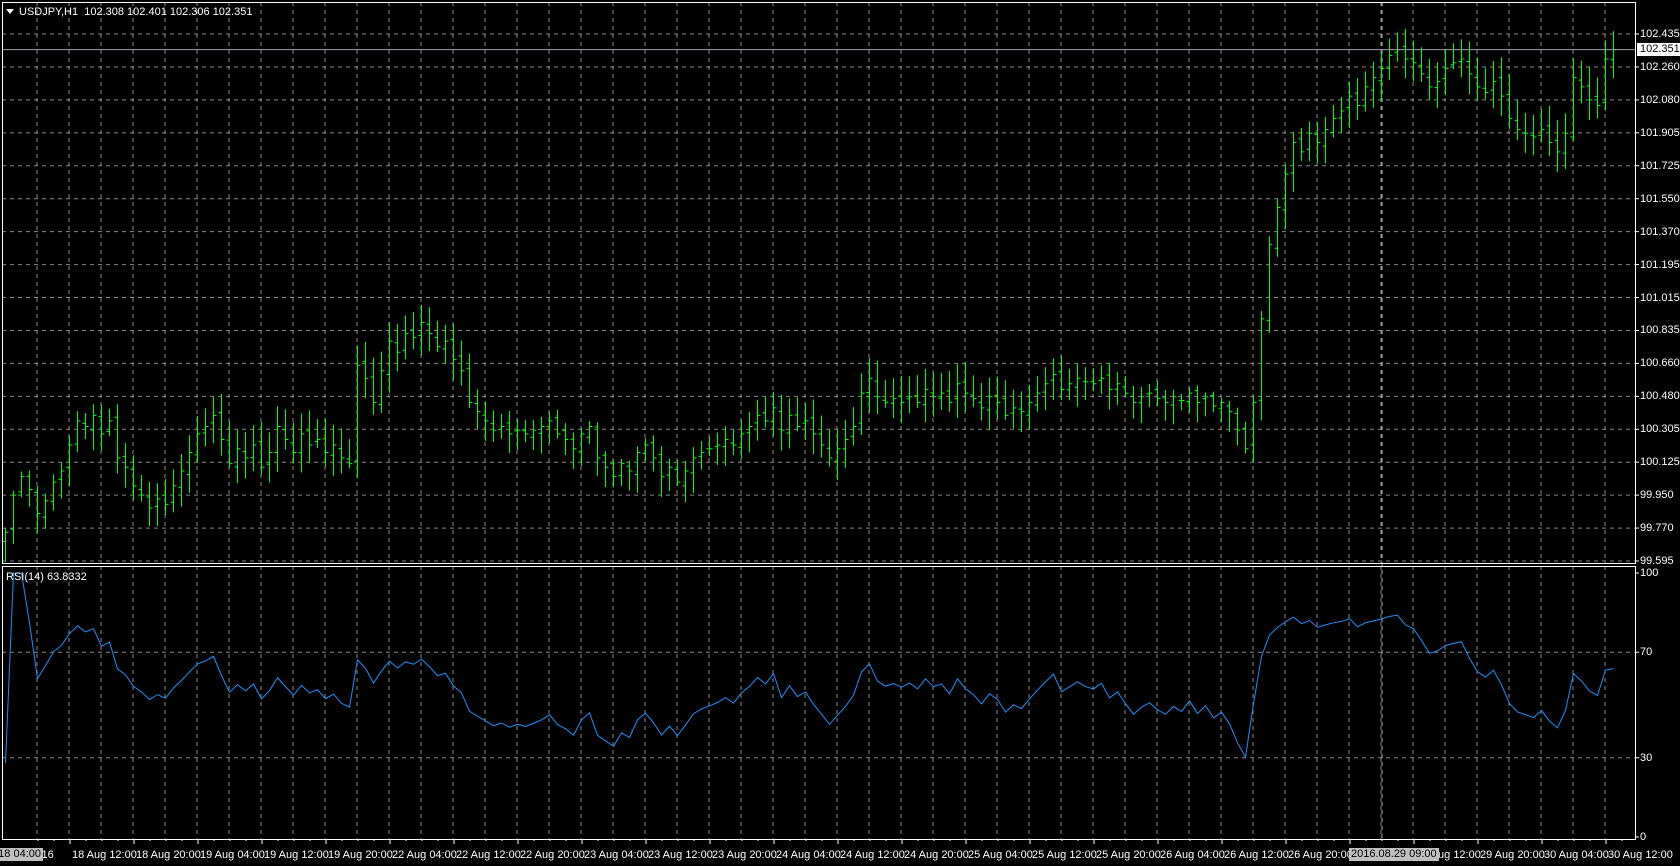 The width and height of the screenshot is (1680, 866). Describe the element at coordinates (1657, 561) in the screenshot. I see `price-axis-label: 99.595` at that location.